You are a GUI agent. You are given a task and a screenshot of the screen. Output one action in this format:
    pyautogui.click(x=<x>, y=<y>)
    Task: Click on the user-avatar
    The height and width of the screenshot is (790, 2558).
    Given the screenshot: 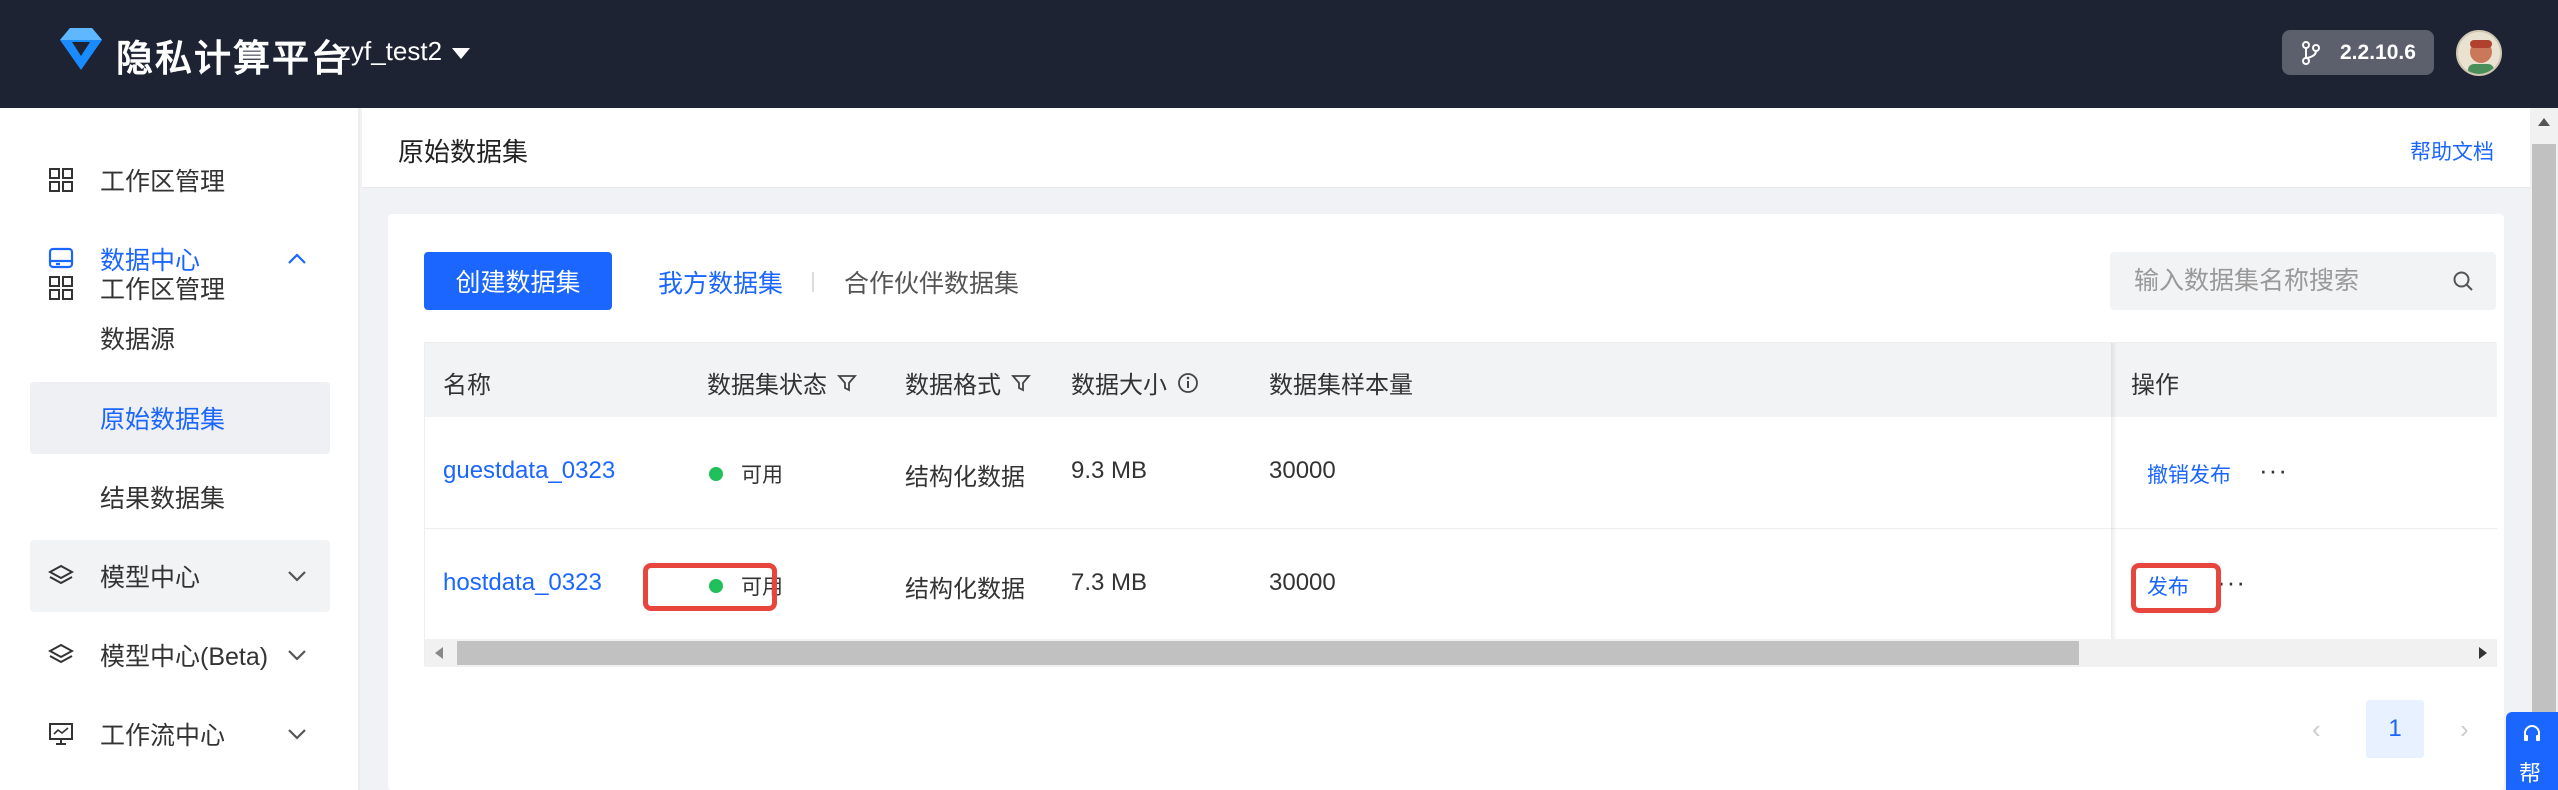 What is the action you would take?
    pyautogui.click(x=2479, y=53)
    